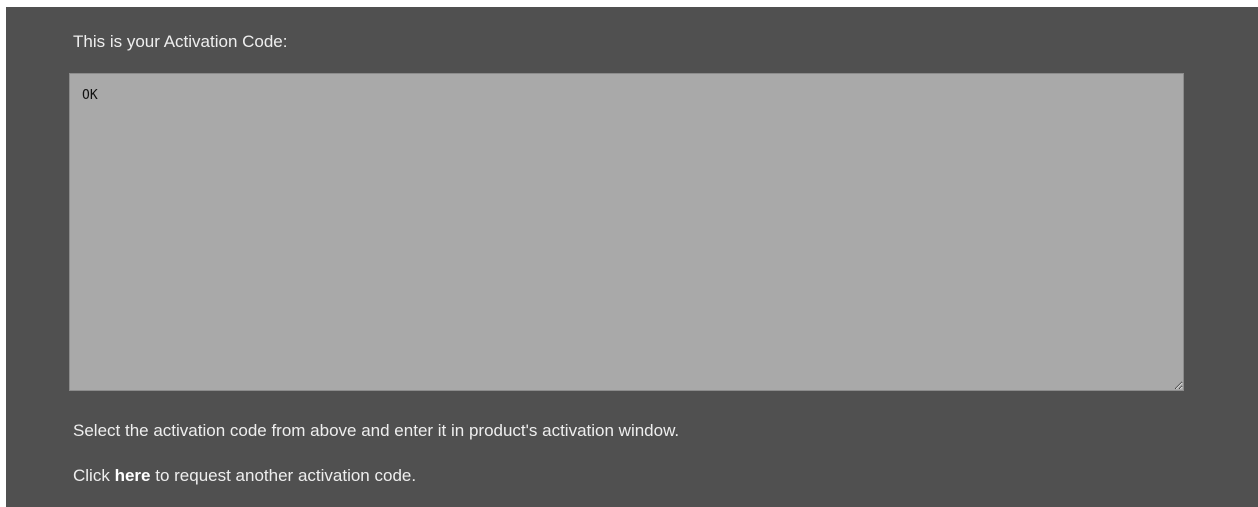 The width and height of the screenshot is (1258, 507). What do you see at coordinates (180, 41) in the screenshot?
I see `activation-heading: This is your Activation Code:` at bounding box center [180, 41].